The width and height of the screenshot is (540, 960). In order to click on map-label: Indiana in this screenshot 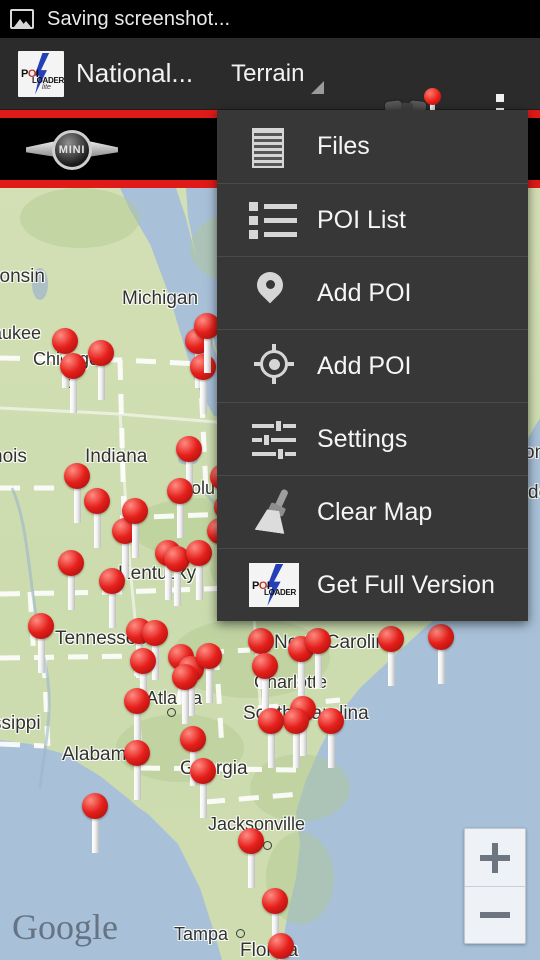, I will do `click(116, 456)`.